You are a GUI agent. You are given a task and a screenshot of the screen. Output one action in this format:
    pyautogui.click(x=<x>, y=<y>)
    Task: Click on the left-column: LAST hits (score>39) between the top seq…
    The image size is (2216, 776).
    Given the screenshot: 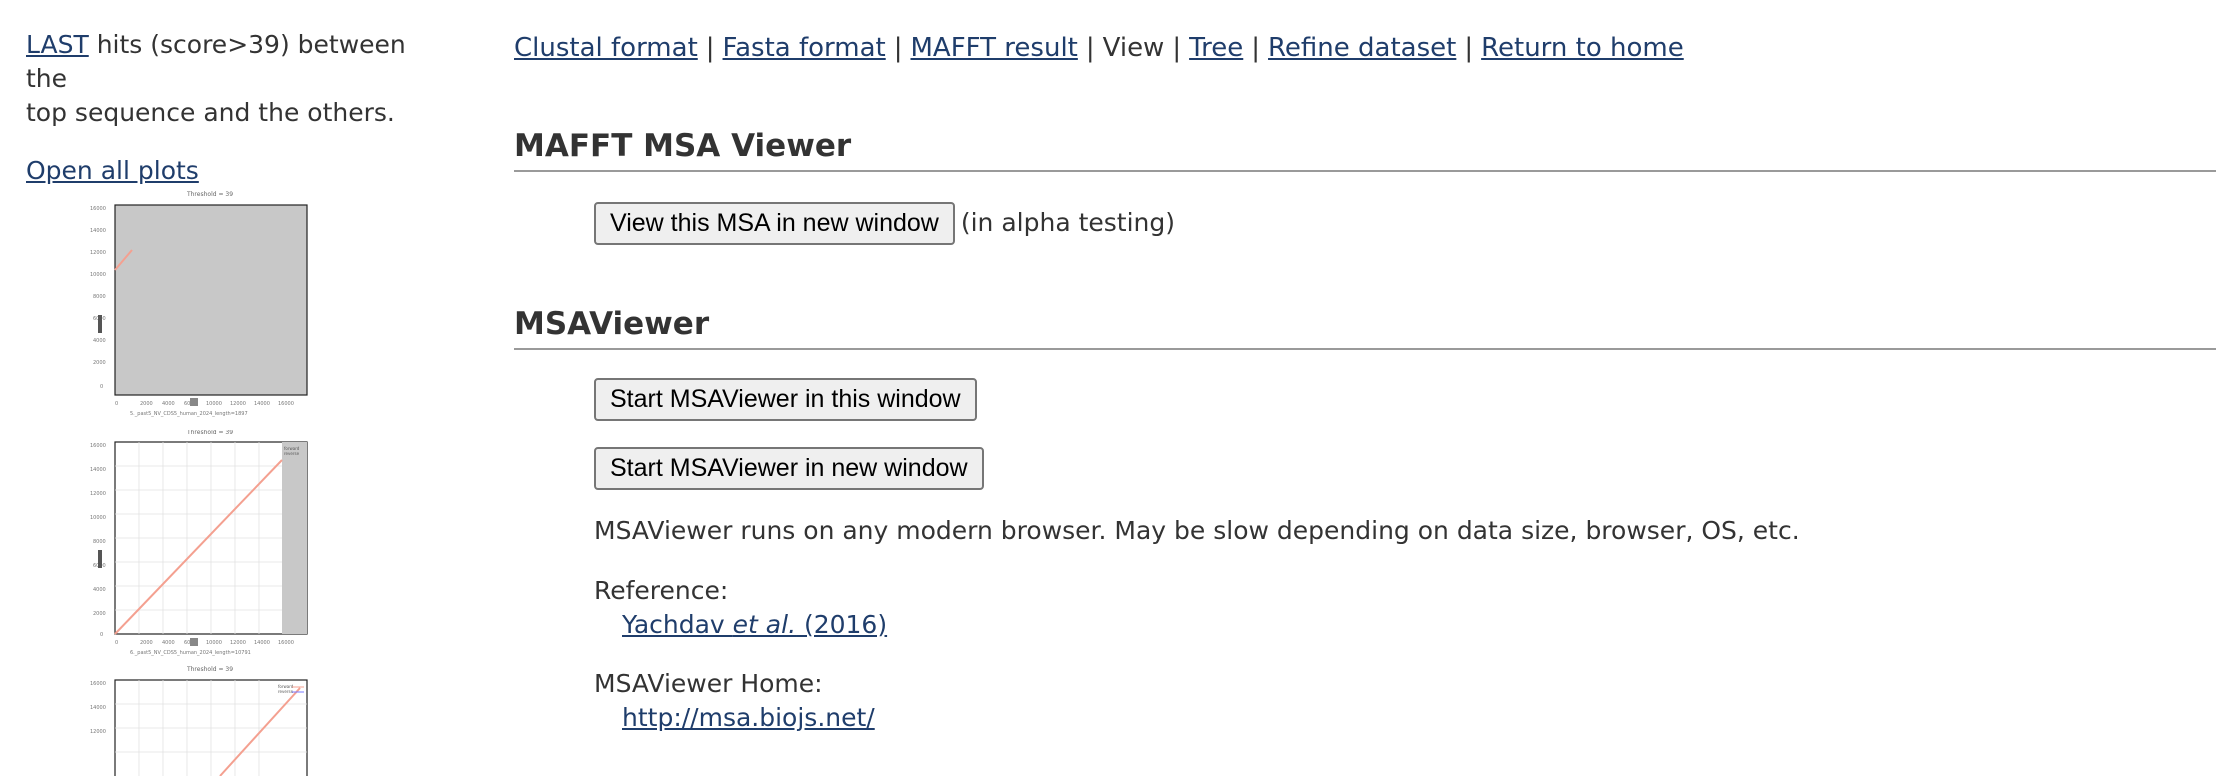 What is the action you would take?
    pyautogui.click(x=236, y=108)
    